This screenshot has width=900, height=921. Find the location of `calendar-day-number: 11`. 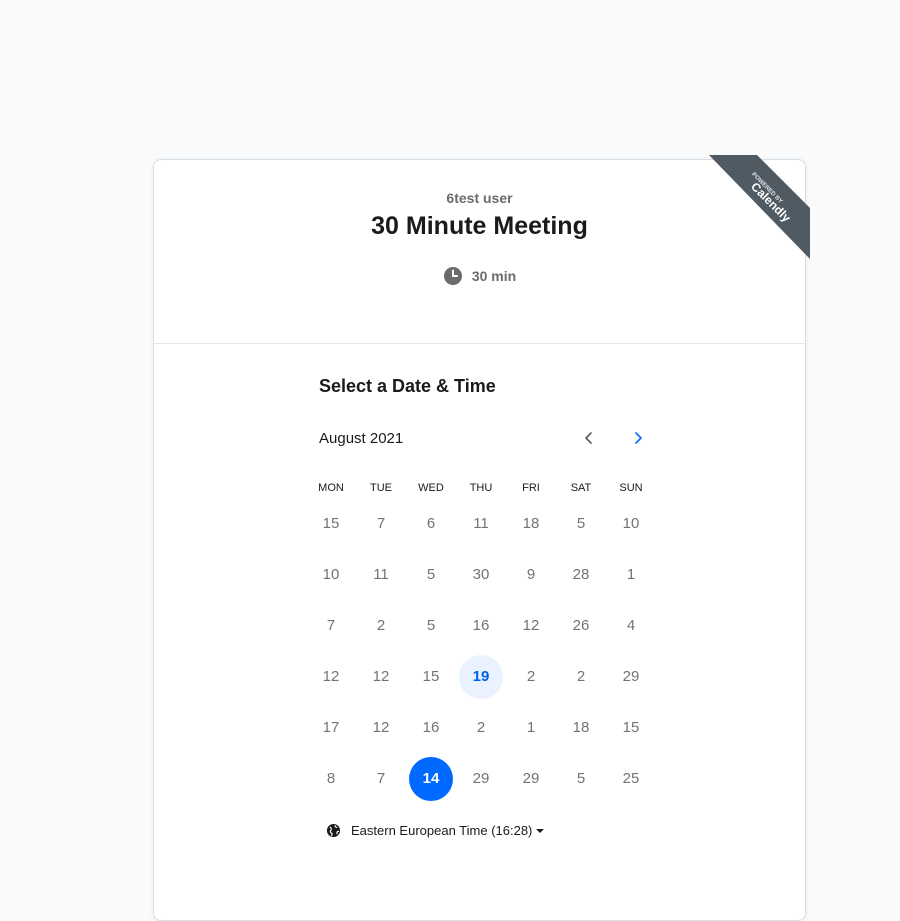

calendar-day-number: 11 is located at coordinates (381, 574).